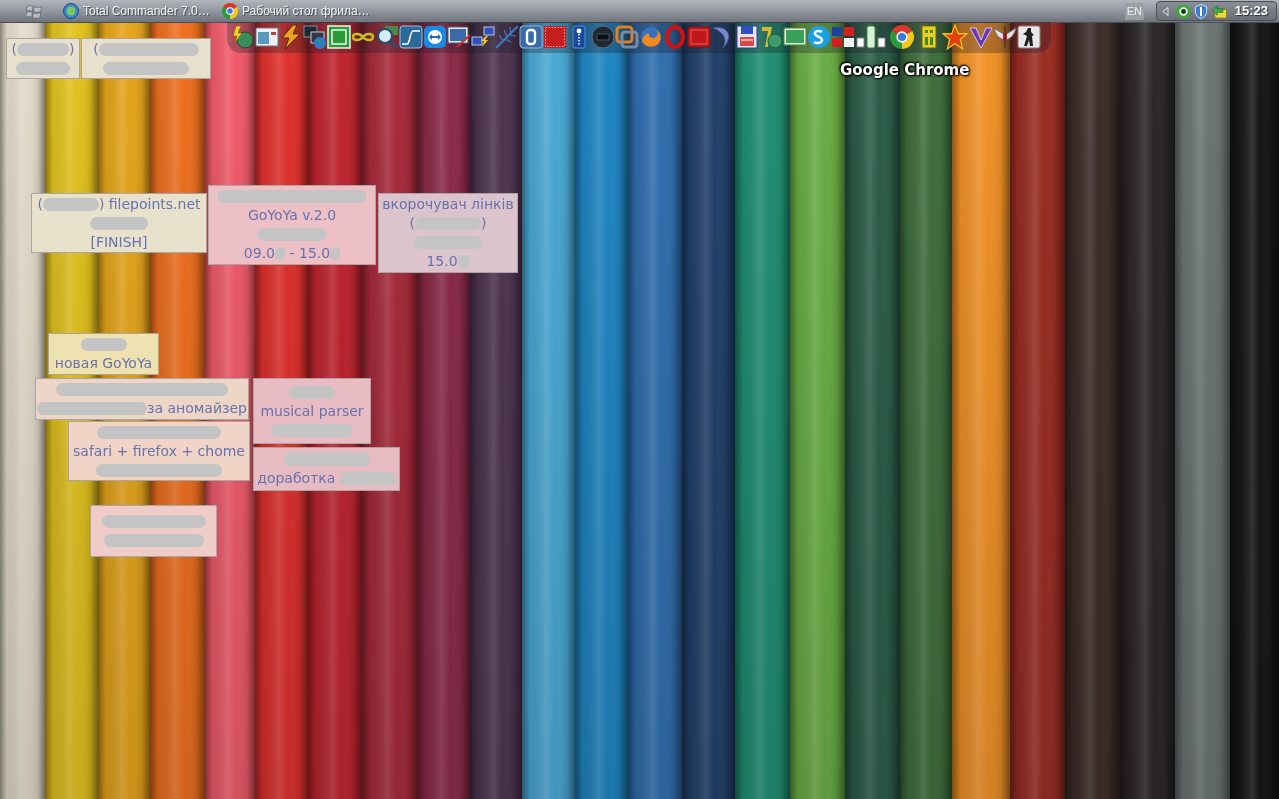 The image size is (1279, 799). What do you see at coordinates (297, 478) in the screenshot?
I see `note-text: доработка` at bounding box center [297, 478].